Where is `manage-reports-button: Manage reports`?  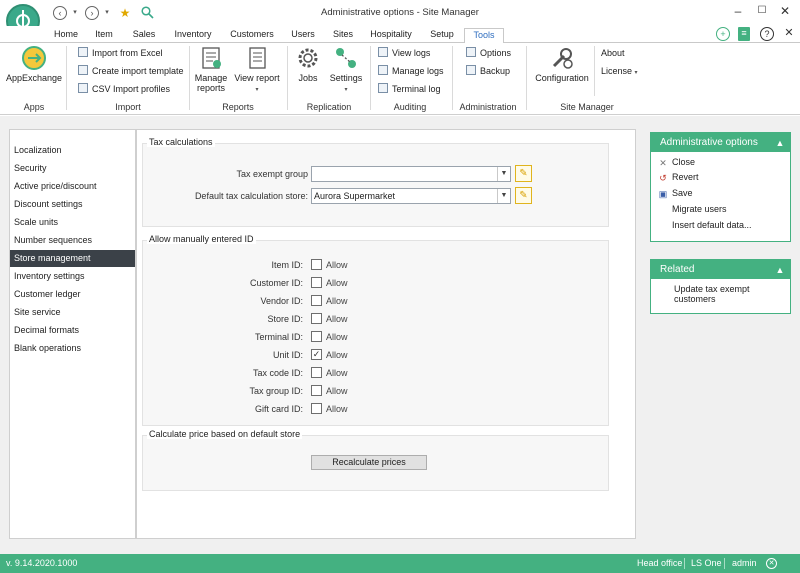 manage-reports-button: Manage reports is located at coordinates (211, 69).